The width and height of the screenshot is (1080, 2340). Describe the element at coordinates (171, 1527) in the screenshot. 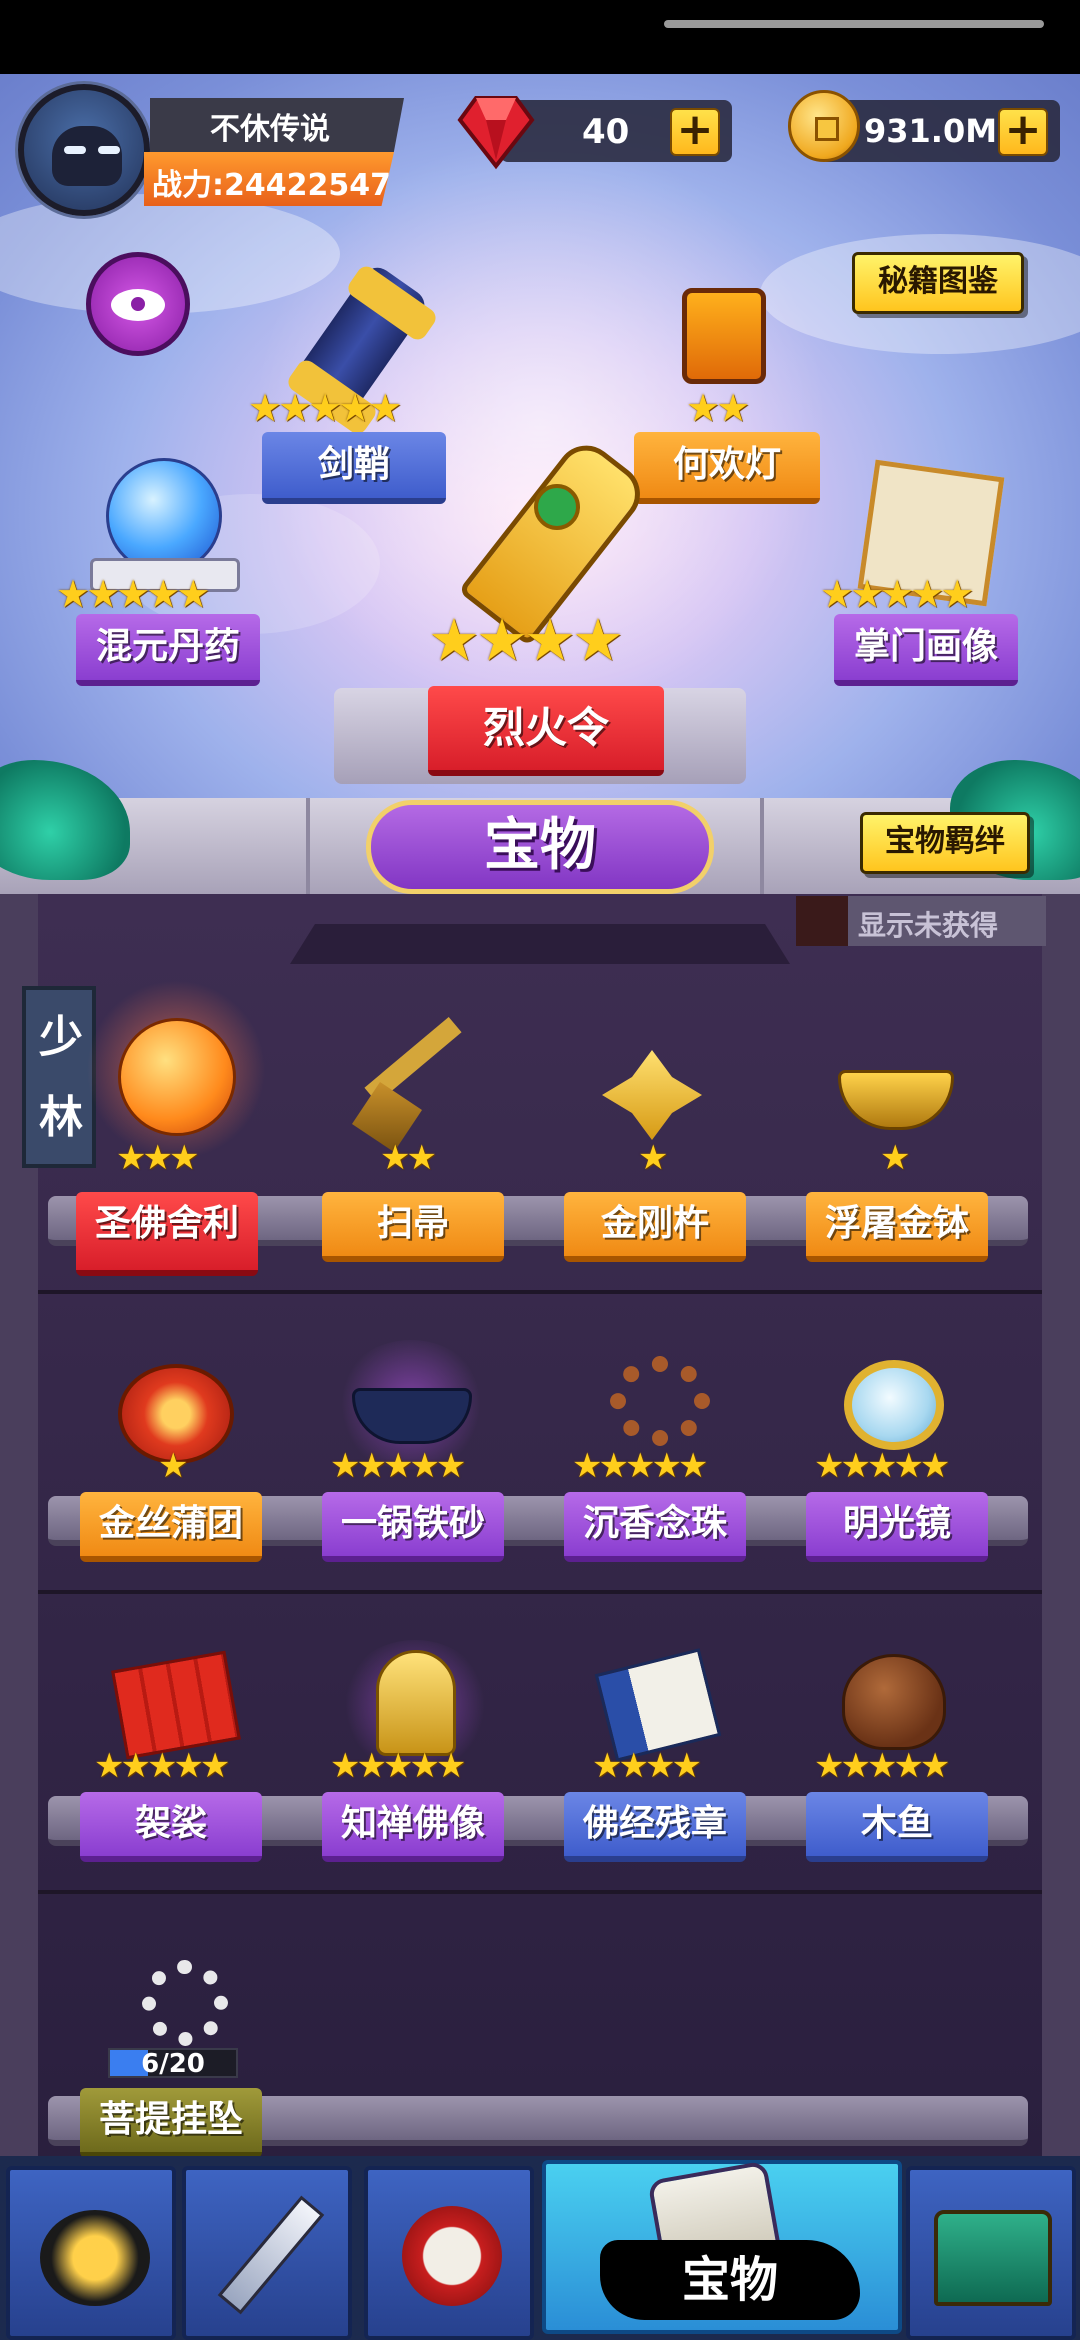

I see `item-cushion: 金丝蒲团` at that location.